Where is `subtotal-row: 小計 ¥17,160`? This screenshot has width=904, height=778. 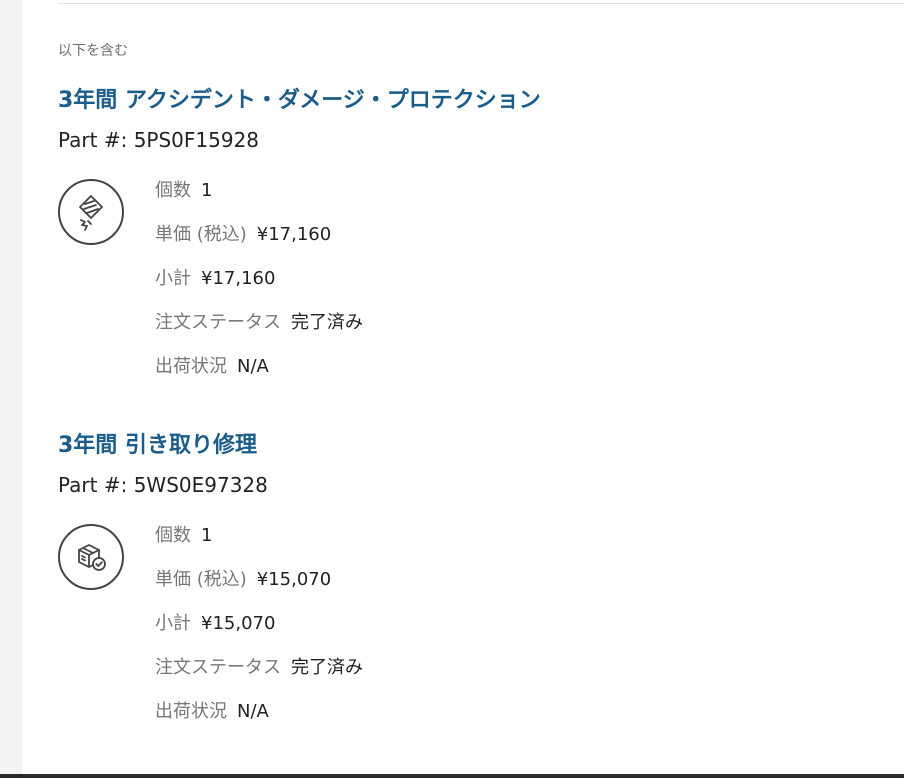
subtotal-row: 小計 ¥17,160 is located at coordinates (259, 289).